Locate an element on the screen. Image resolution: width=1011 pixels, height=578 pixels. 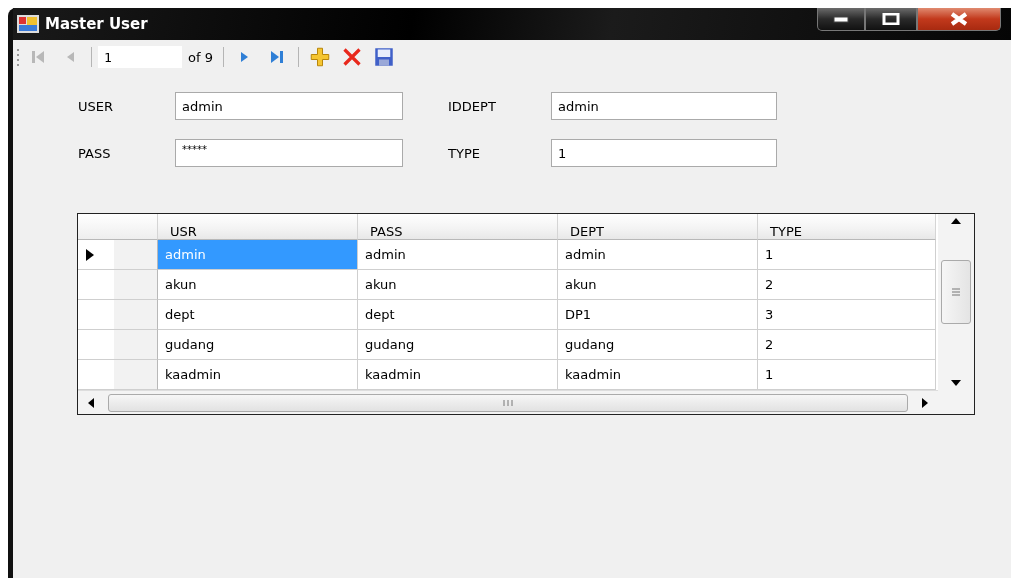
close-button is located at coordinates (959, 19).